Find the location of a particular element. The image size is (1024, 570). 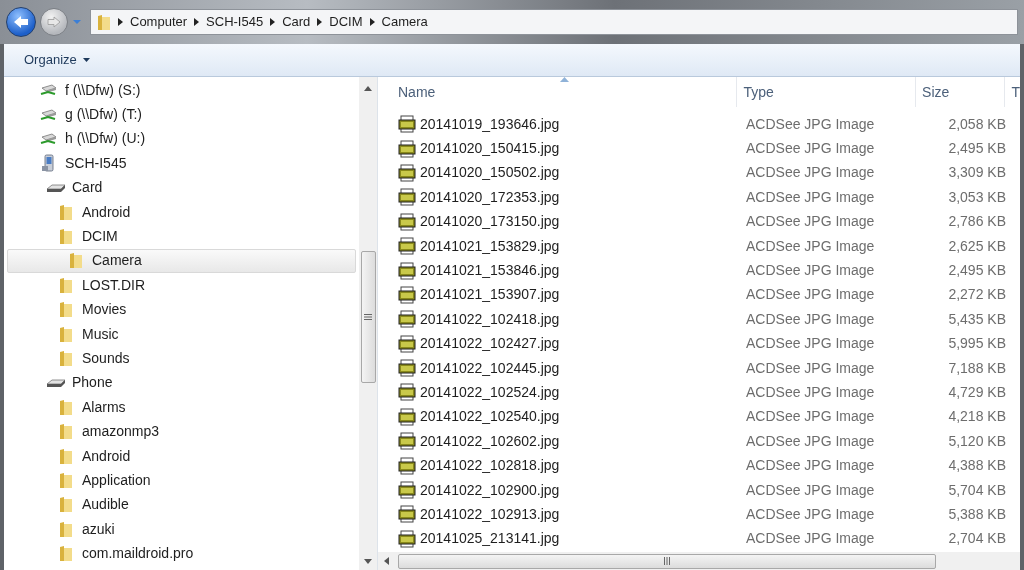

up-arrow-icon is located at coordinates (368, 88).